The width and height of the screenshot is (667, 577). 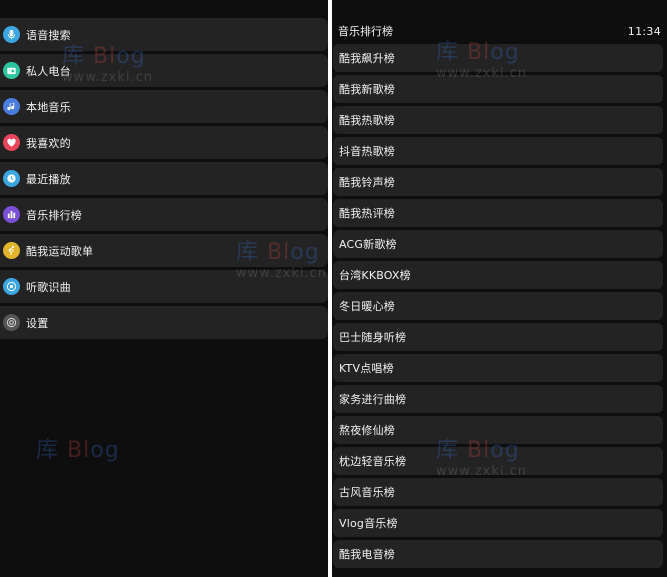 What do you see at coordinates (164, 106) in the screenshot?
I see `menu-item: 本地音乐` at bounding box center [164, 106].